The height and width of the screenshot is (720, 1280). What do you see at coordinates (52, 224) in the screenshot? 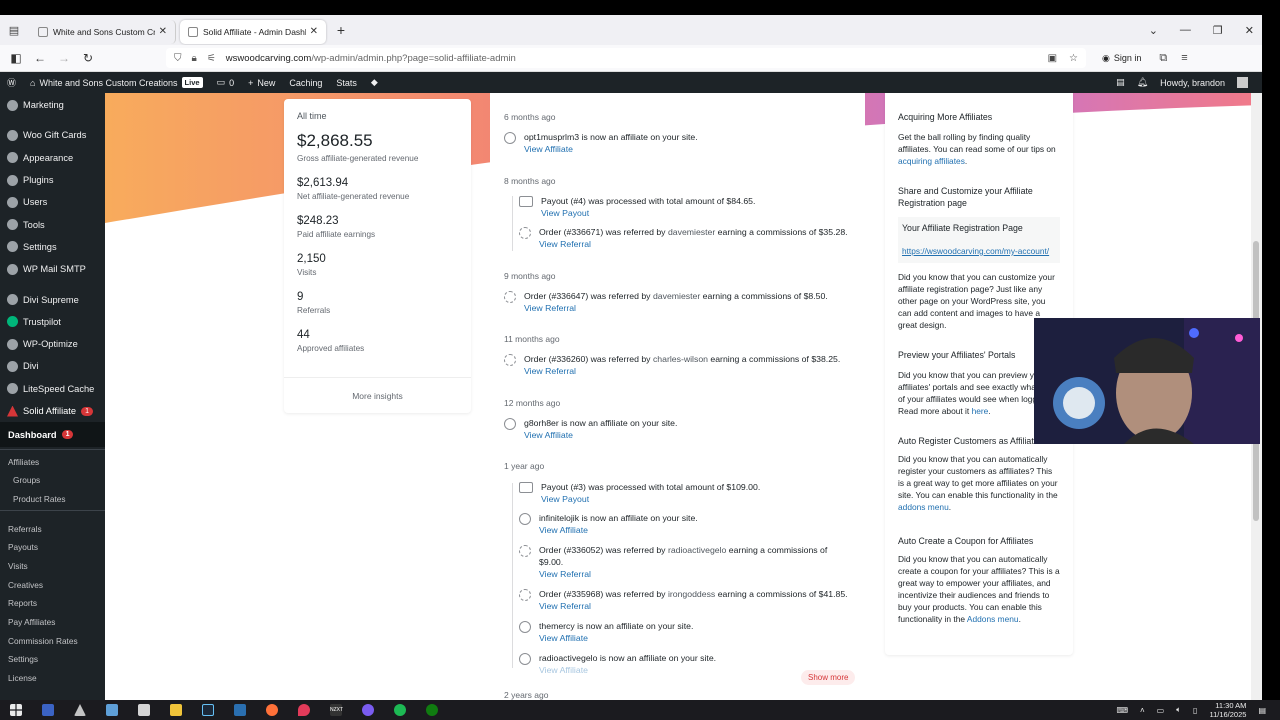
I see `sidebar-item-tools: Tools` at bounding box center [52, 224].